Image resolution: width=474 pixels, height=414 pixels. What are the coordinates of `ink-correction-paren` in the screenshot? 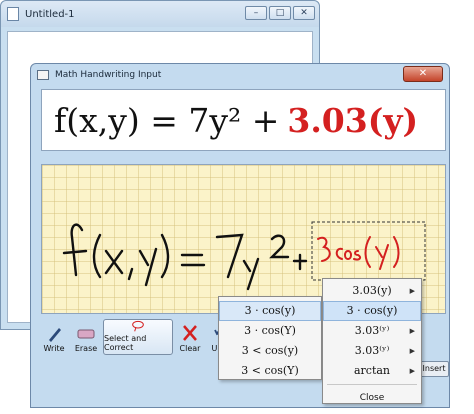 It's located at (382, 253).